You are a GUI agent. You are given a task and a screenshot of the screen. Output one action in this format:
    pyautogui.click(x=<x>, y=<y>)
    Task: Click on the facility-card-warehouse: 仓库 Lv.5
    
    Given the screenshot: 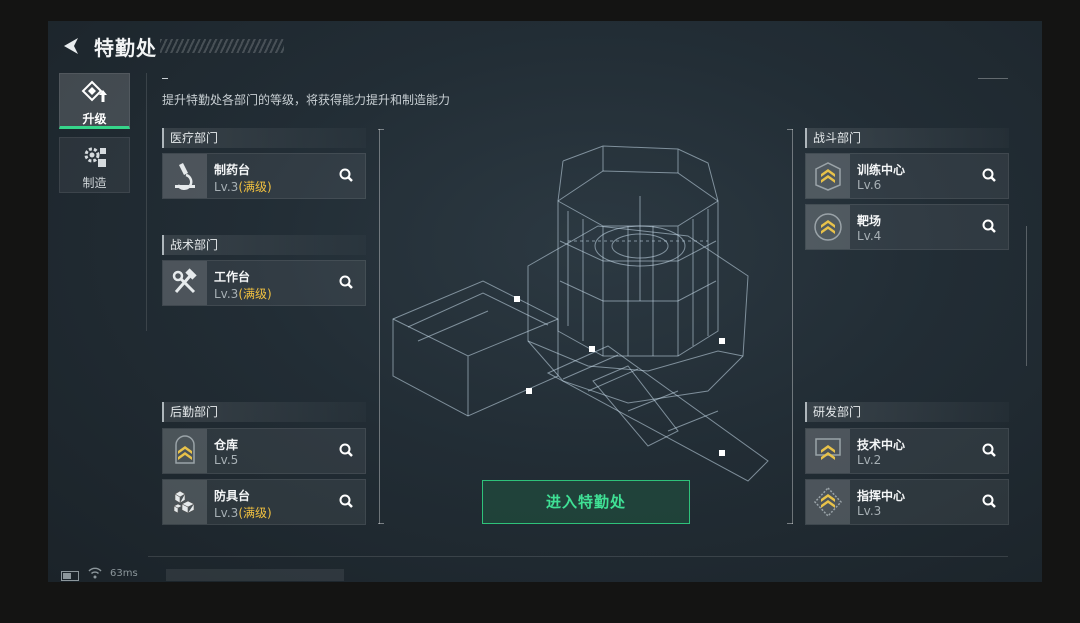 What is the action you would take?
    pyautogui.click(x=264, y=451)
    